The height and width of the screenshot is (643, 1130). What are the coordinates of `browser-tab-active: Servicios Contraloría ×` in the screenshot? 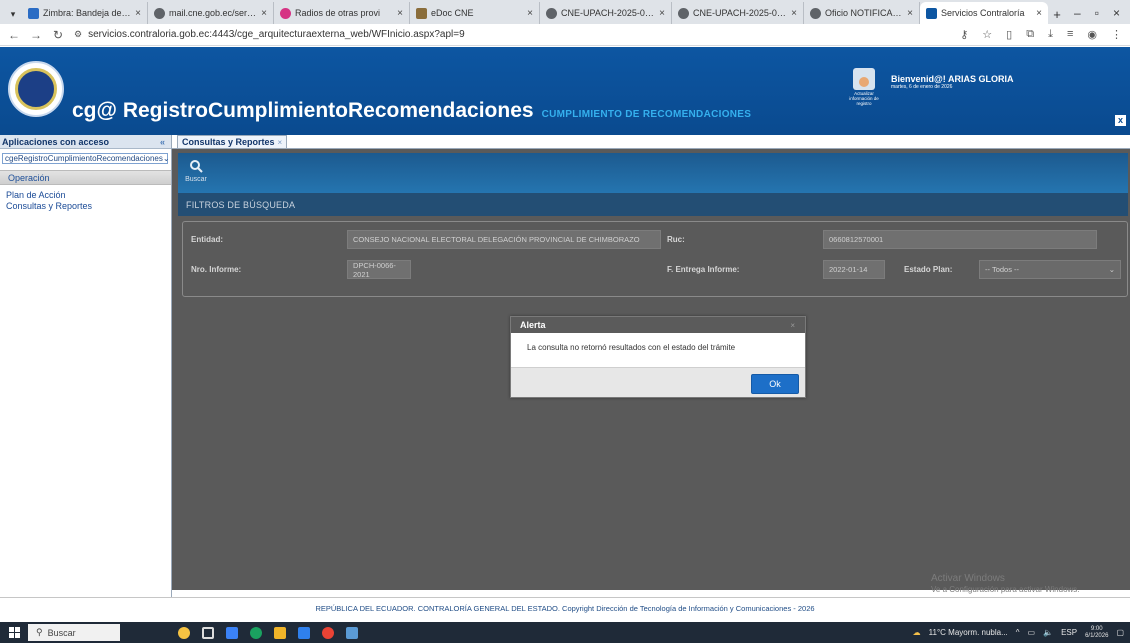 It's located at (984, 13).